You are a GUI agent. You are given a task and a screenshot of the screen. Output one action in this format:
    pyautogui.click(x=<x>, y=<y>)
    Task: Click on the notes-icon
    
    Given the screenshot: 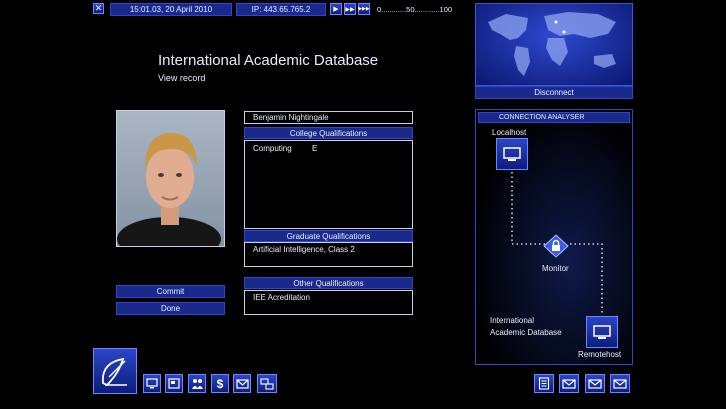 What is the action you would take?
    pyautogui.click(x=544, y=383)
    